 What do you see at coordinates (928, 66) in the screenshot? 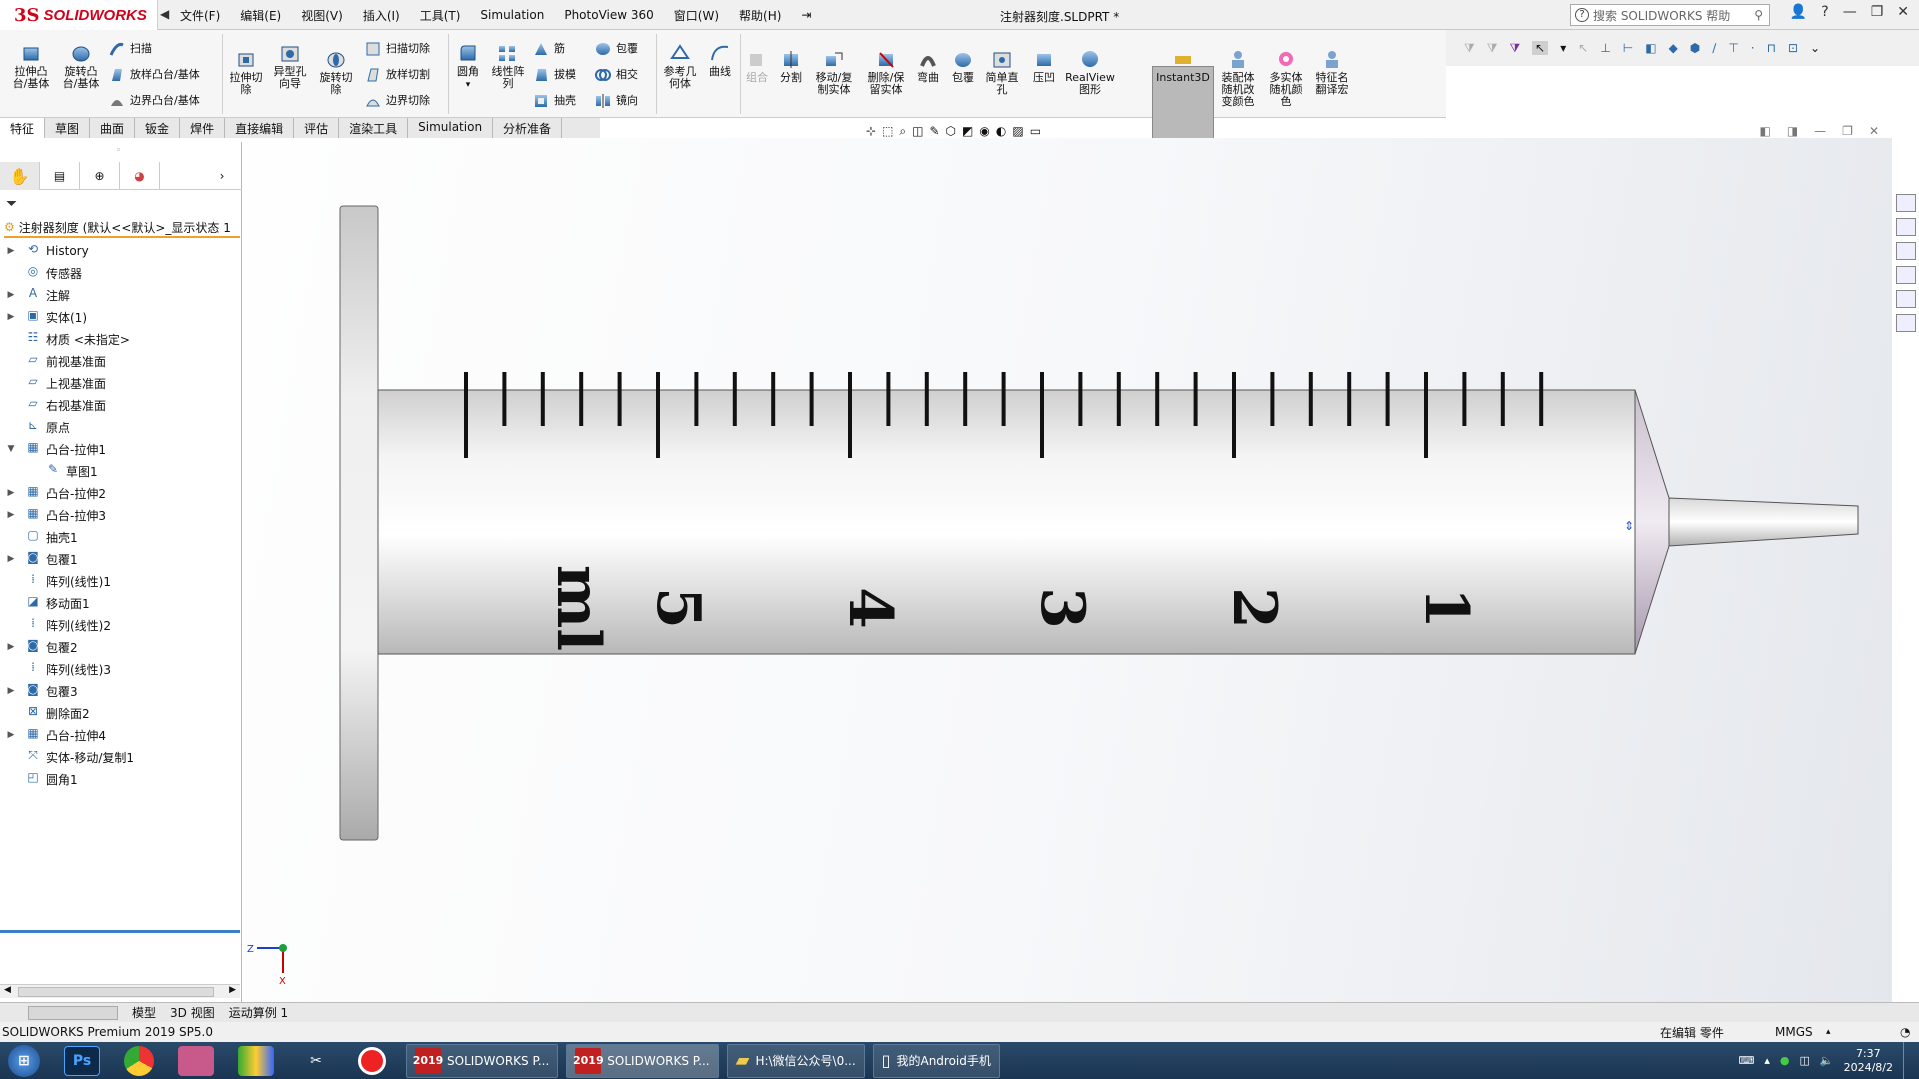
I see `flex-button: 弯曲` at bounding box center [928, 66].